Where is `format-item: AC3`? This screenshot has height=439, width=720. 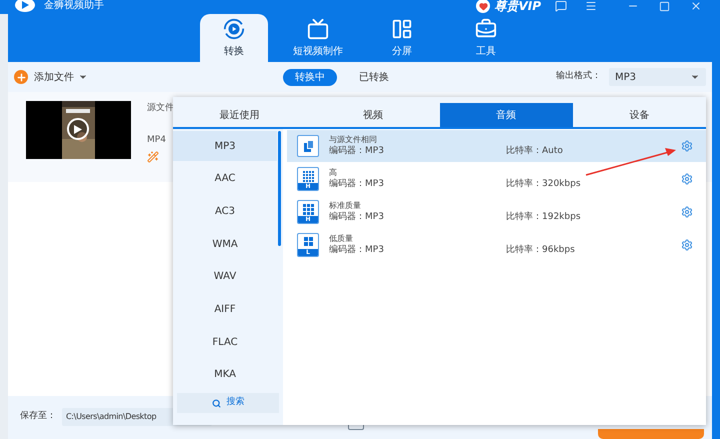 format-item: AC3 is located at coordinates (225, 211).